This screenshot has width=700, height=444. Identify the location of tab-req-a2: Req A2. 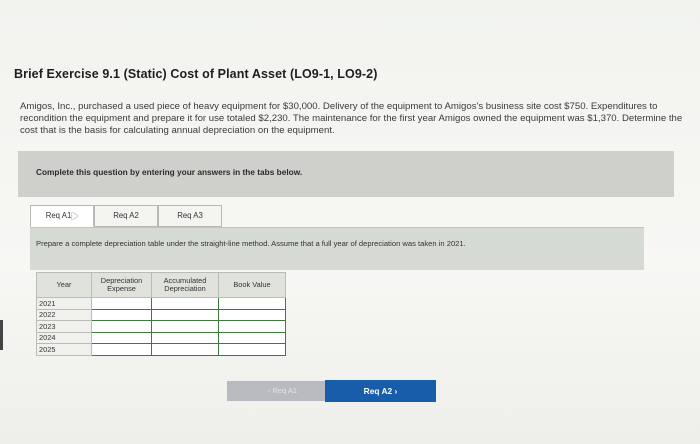
(126, 216).